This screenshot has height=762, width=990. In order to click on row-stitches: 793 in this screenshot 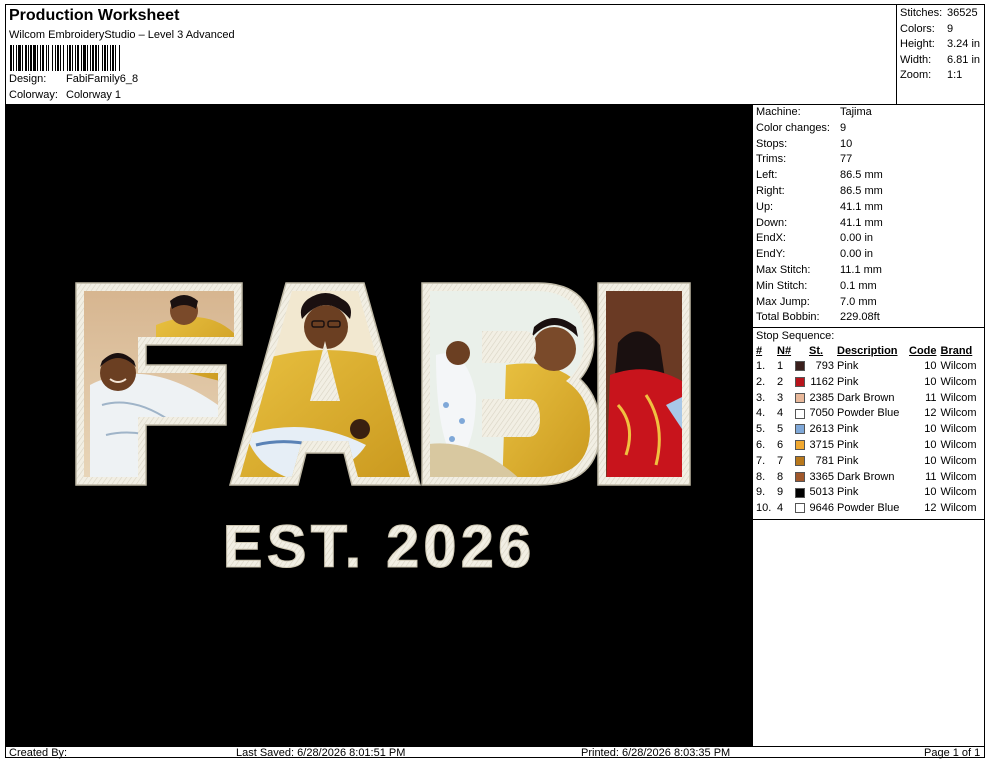, I will do `click(824, 366)`.